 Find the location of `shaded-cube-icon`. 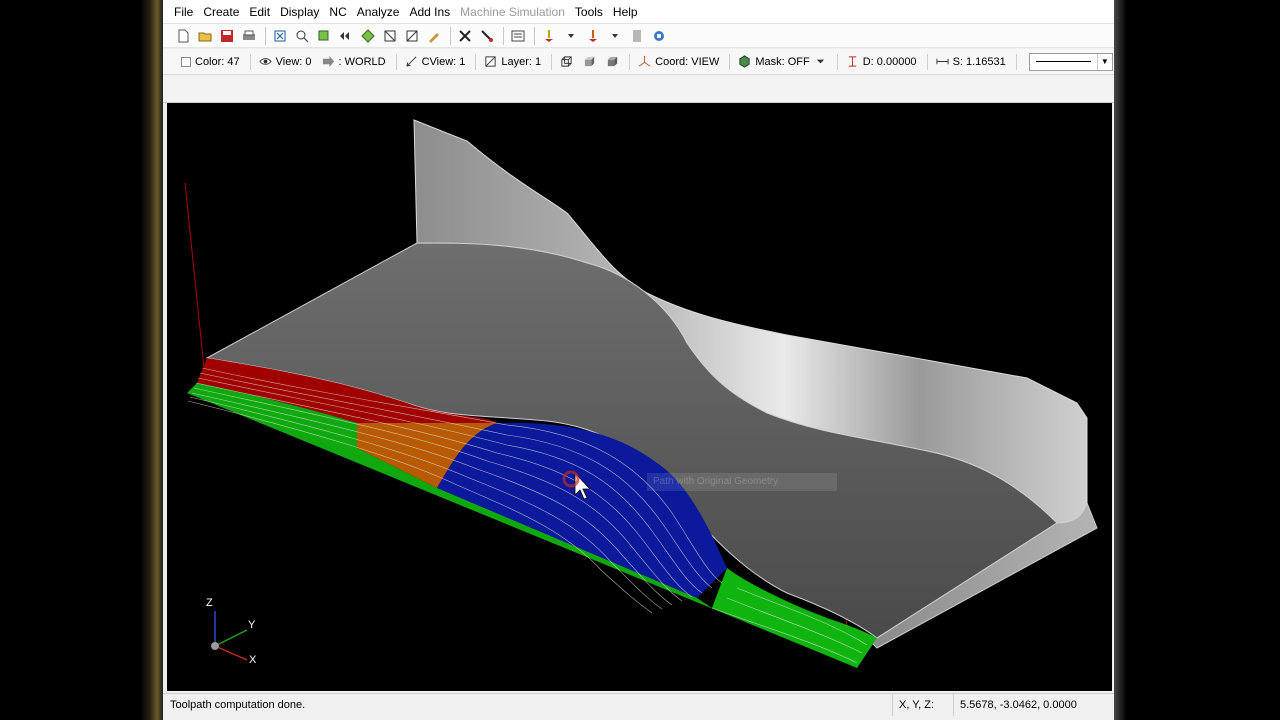

shaded-cube-icon is located at coordinates (590, 61).